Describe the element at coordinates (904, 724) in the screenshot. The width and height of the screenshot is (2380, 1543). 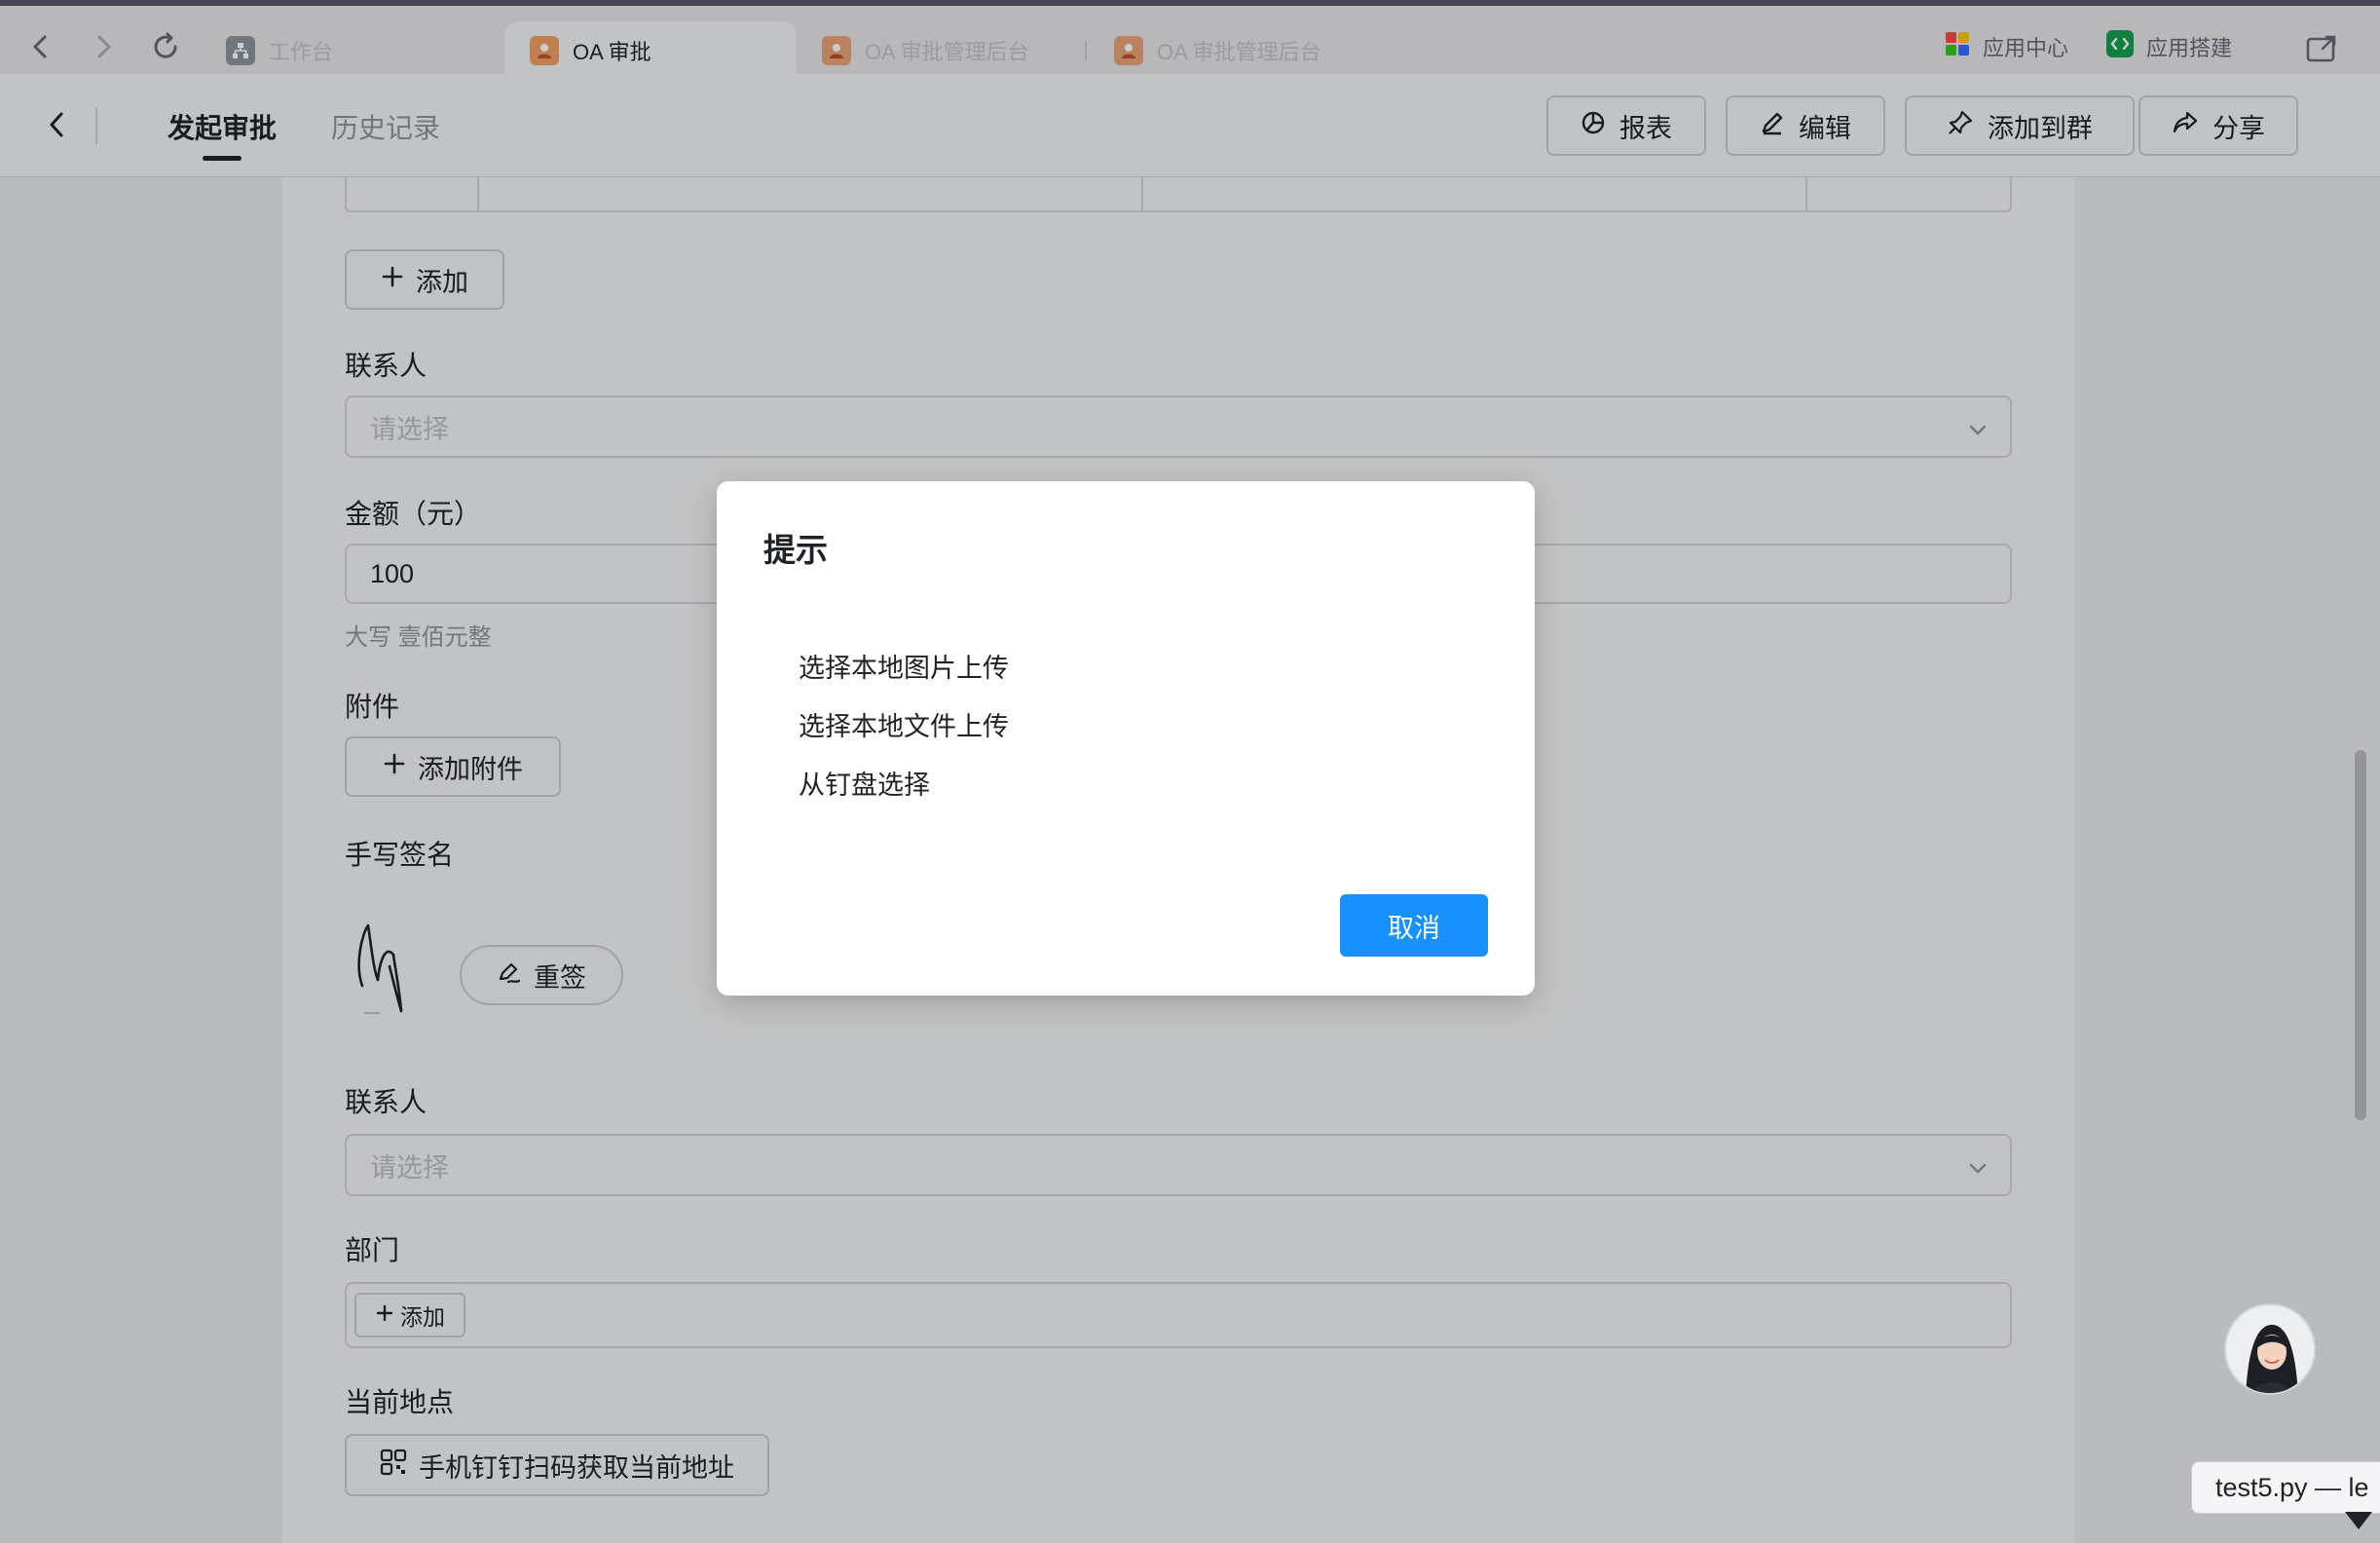
I see `option-upload-file: 选择本地文件上传` at that location.